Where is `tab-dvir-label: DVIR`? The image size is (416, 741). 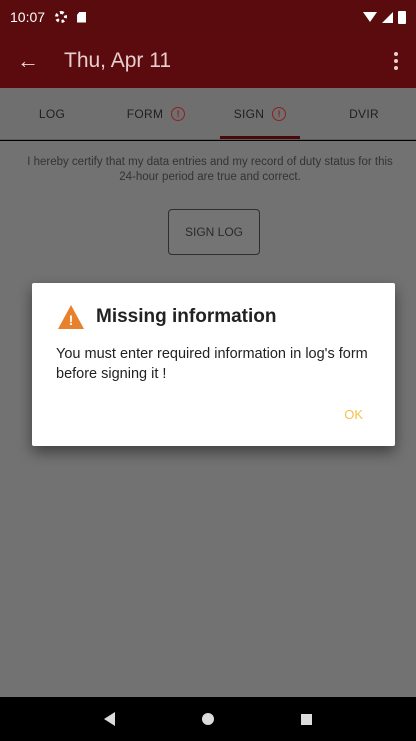
tab-dvir-label: DVIR is located at coordinates (364, 113).